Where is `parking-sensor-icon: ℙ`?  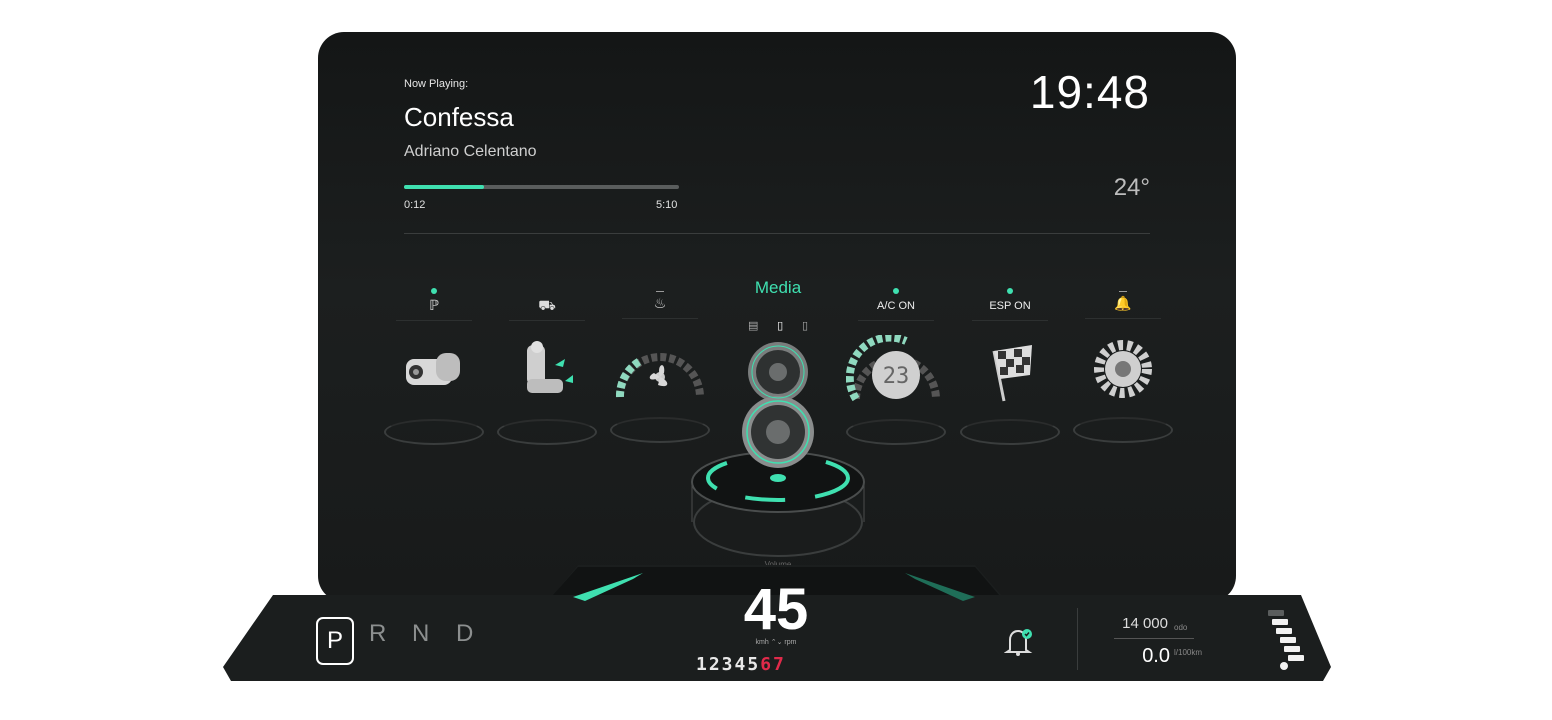 parking-sensor-icon: ℙ is located at coordinates (434, 305).